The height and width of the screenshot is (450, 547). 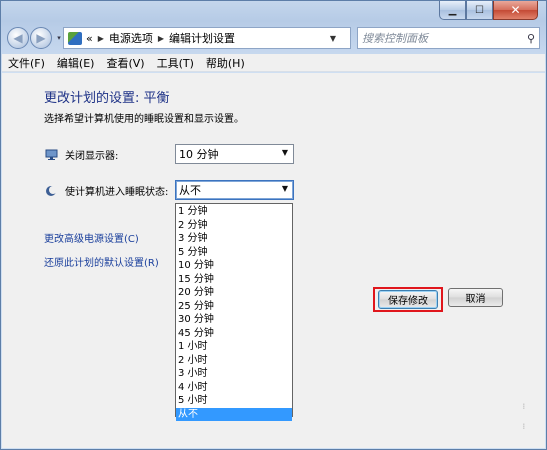 What do you see at coordinates (190, 190) in the screenshot?
I see `sleep-value: 从不` at bounding box center [190, 190].